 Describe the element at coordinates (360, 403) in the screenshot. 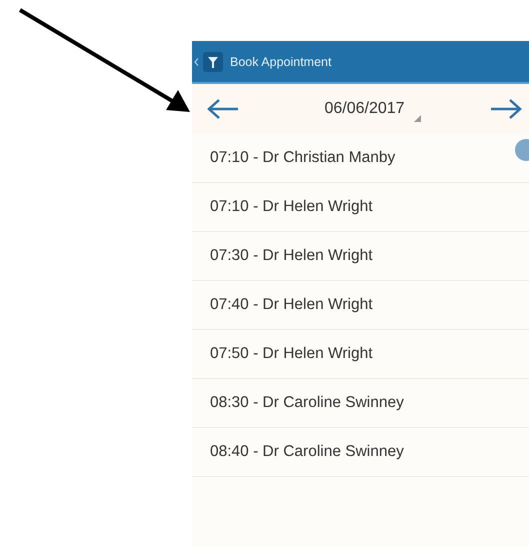

I see `appointment-item: 08:30 - Dr Caroline Swinney` at that location.